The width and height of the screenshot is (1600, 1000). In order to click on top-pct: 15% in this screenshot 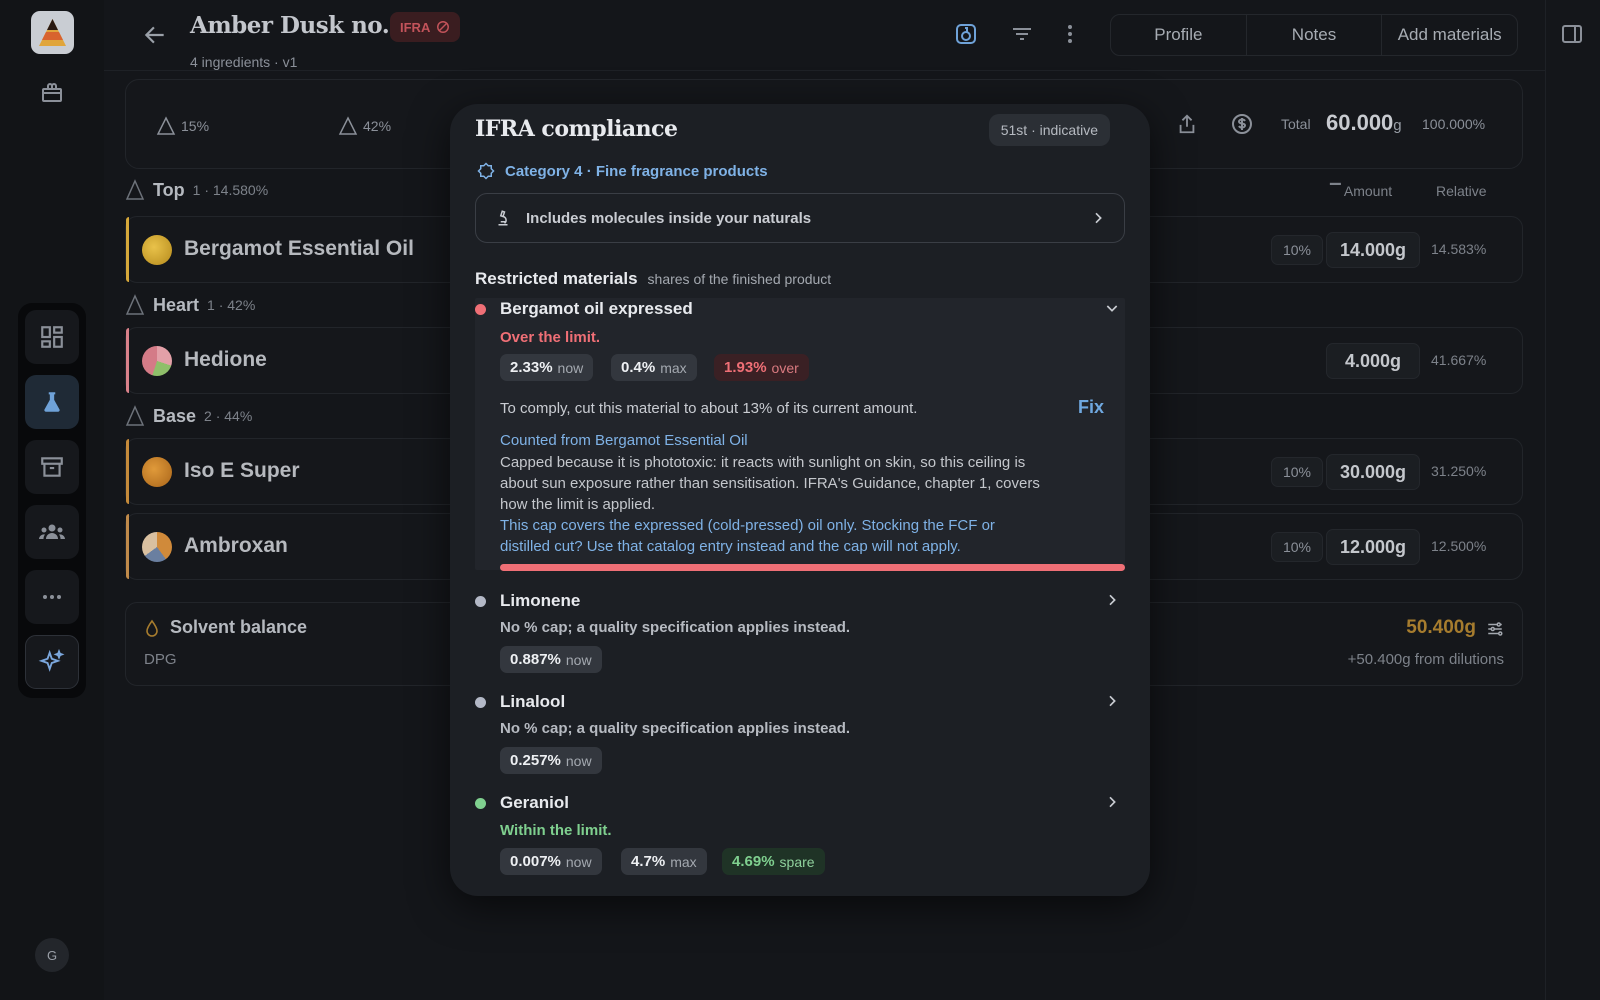, I will do `click(182, 126)`.